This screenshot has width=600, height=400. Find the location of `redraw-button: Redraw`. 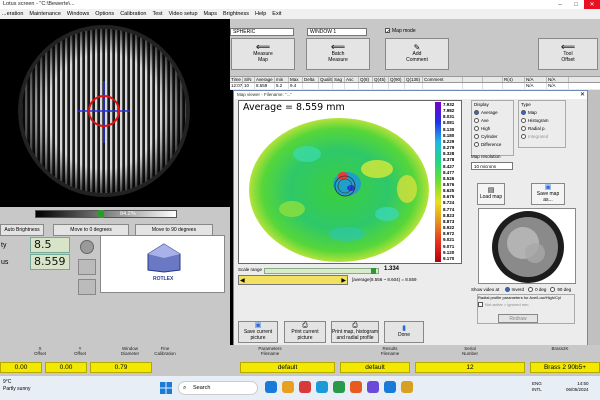

redraw-button: Redraw is located at coordinates (518, 318).